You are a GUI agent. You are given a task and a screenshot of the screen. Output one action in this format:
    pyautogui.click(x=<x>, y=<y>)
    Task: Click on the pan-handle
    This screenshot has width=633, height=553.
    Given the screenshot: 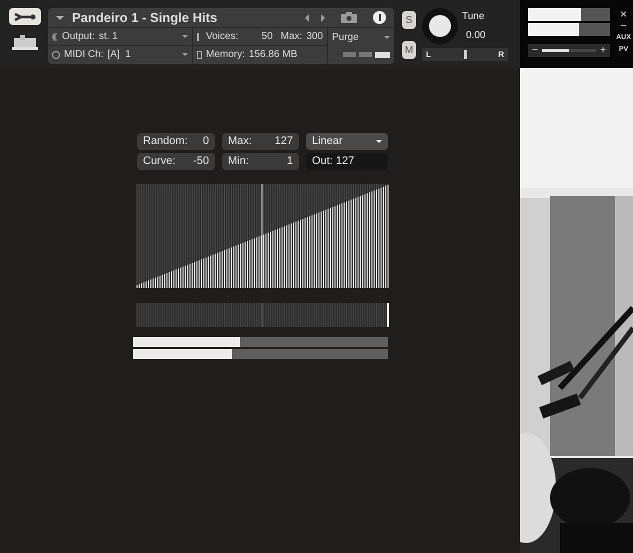 What is the action you would take?
    pyautogui.click(x=465, y=54)
    